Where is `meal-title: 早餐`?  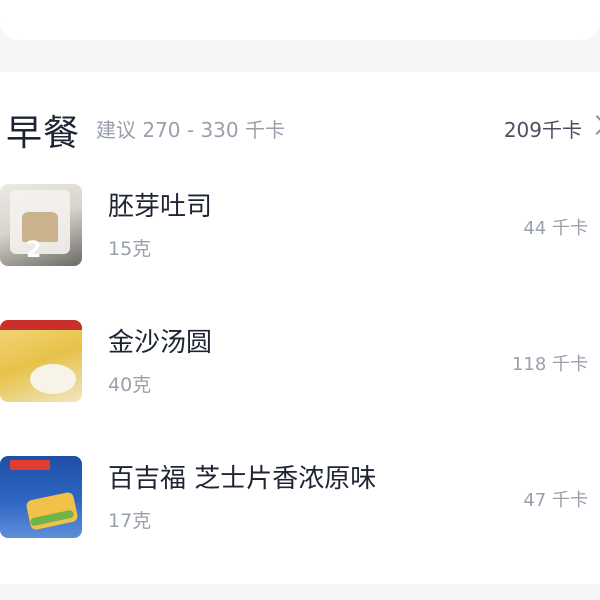
meal-title: 早餐 is located at coordinates (43, 133).